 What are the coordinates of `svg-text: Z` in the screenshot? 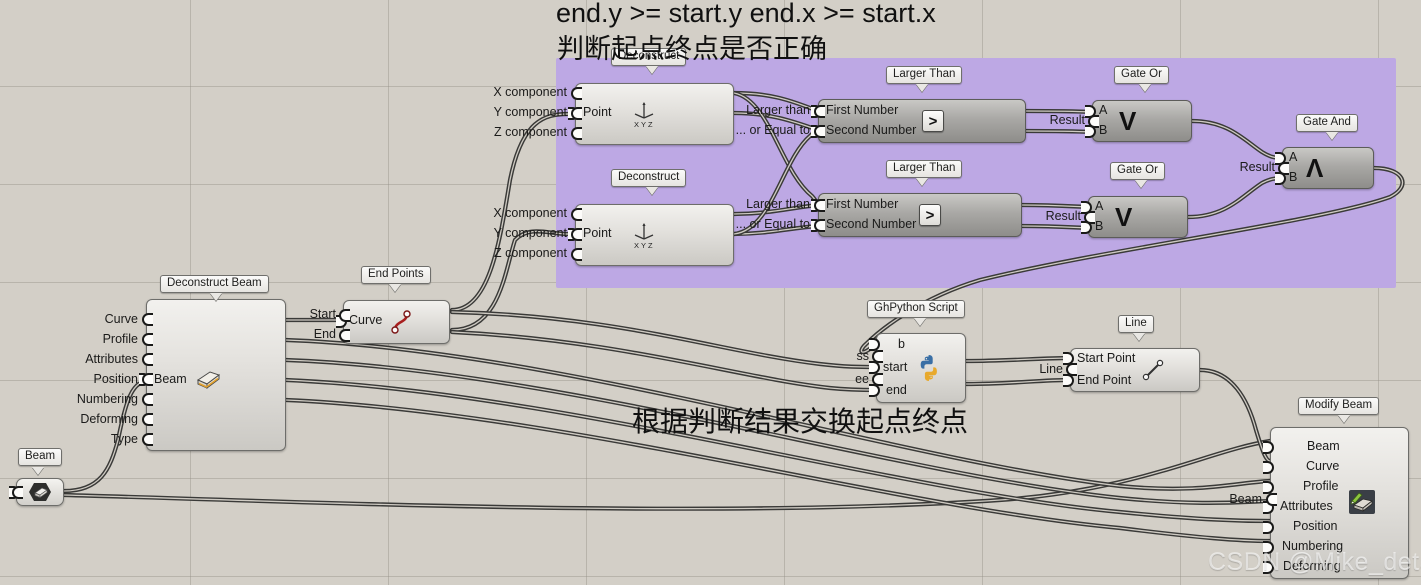 It's located at (650, 124).